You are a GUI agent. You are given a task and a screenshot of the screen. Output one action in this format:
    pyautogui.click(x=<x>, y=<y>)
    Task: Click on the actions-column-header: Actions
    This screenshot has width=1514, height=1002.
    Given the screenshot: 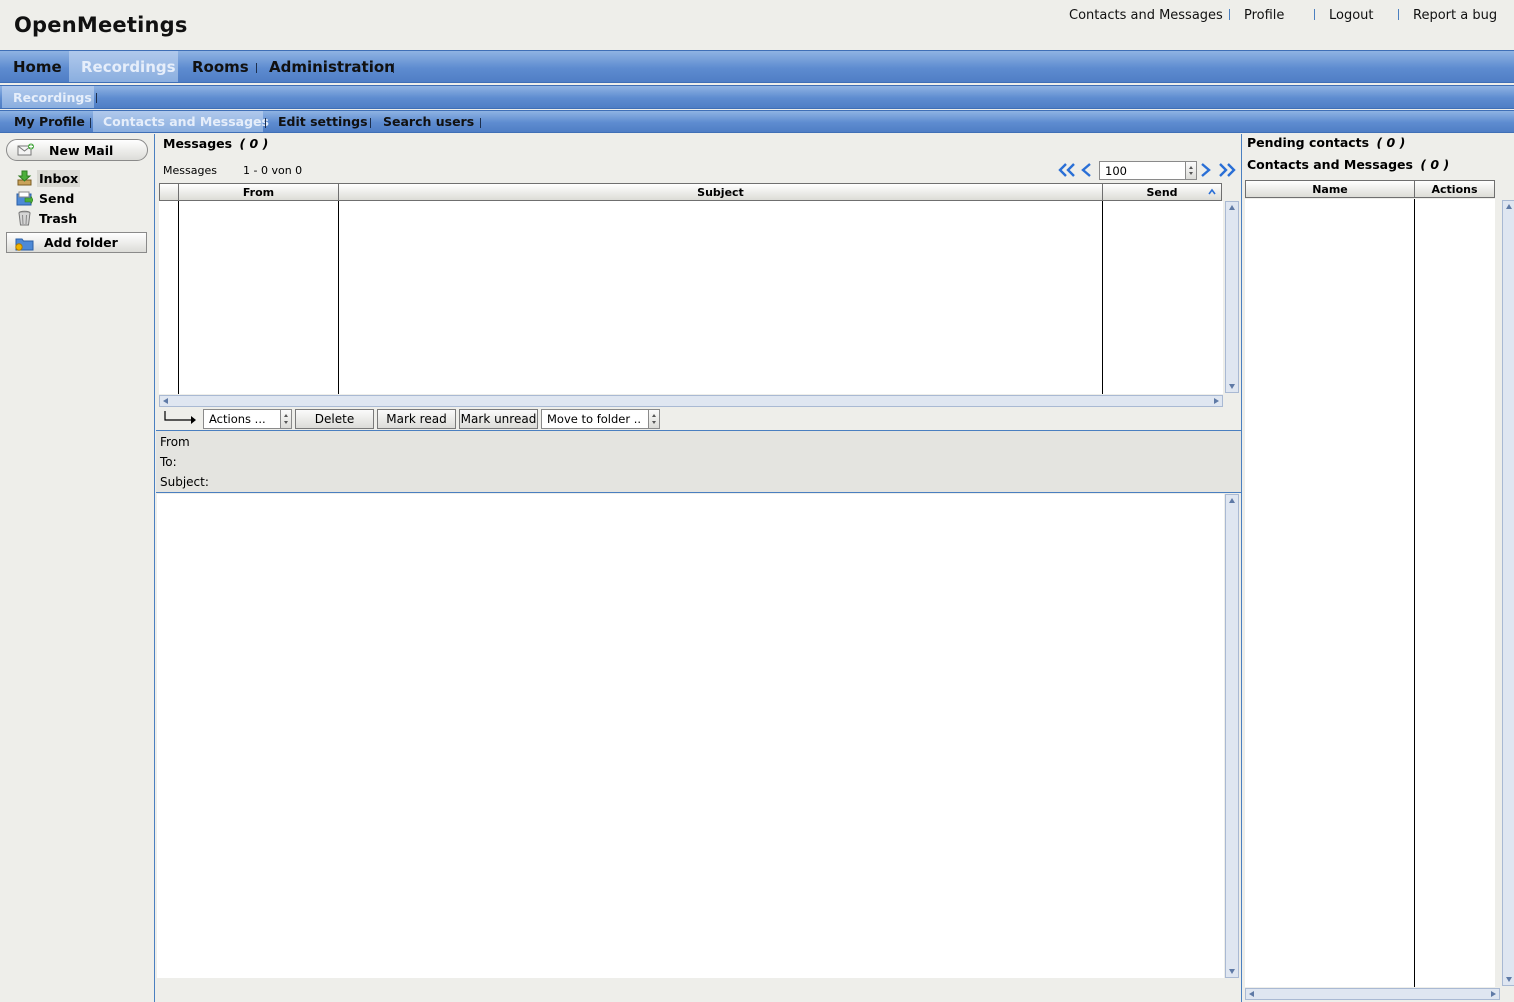 What is the action you would take?
    pyautogui.click(x=1454, y=189)
    